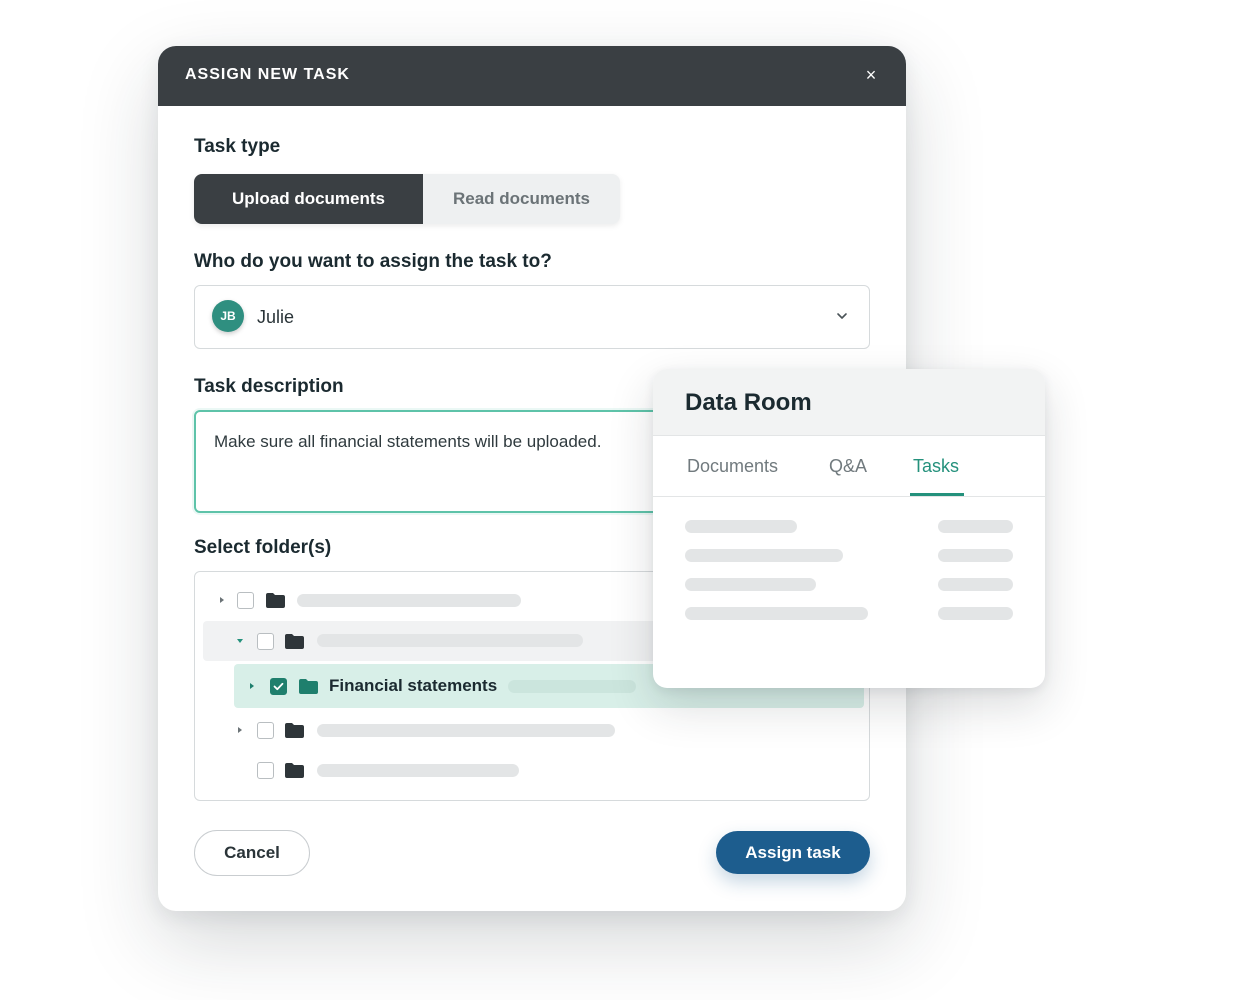 This screenshot has height=1000, width=1234. What do you see at coordinates (842, 316) in the screenshot?
I see `chevron-down-icon` at bounding box center [842, 316].